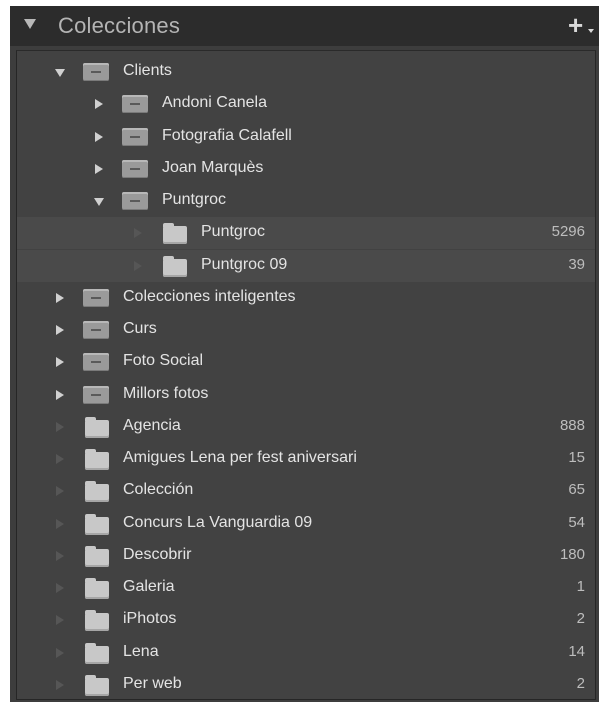 Image resolution: width=600 pixels, height=712 pixels. Describe the element at coordinates (240, 457) in the screenshot. I see `row-label: Amigues Lena per fest aniversari` at that location.